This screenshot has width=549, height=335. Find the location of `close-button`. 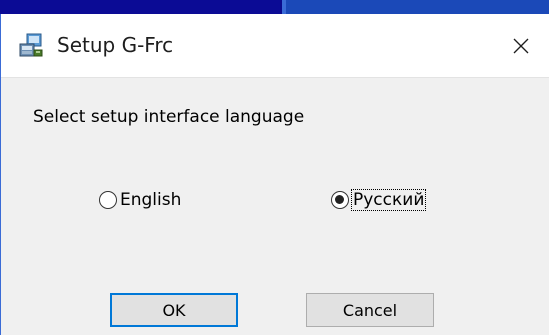

close-button is located at coordinates (520, 45).